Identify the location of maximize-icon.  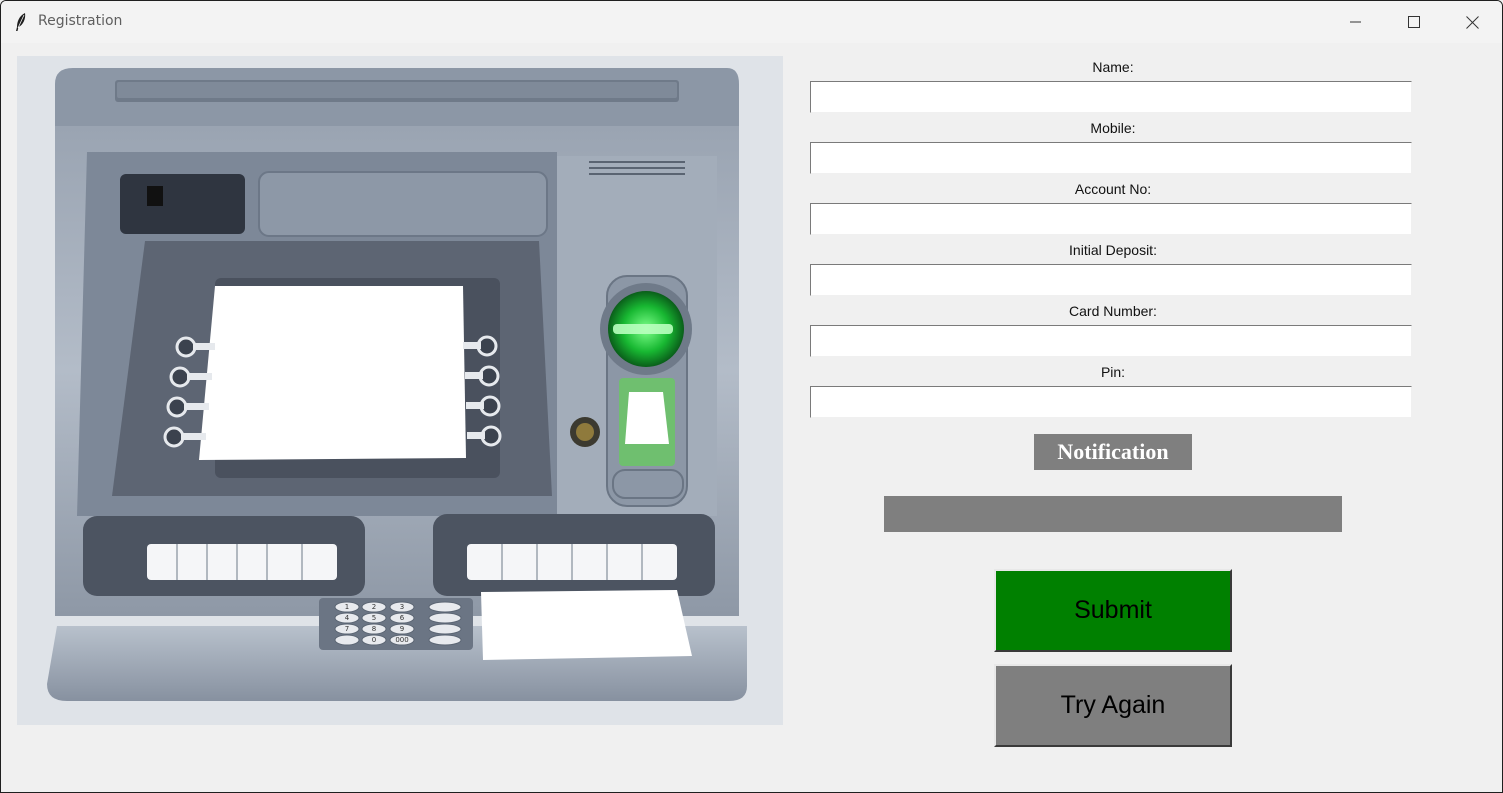
(1414, 22).